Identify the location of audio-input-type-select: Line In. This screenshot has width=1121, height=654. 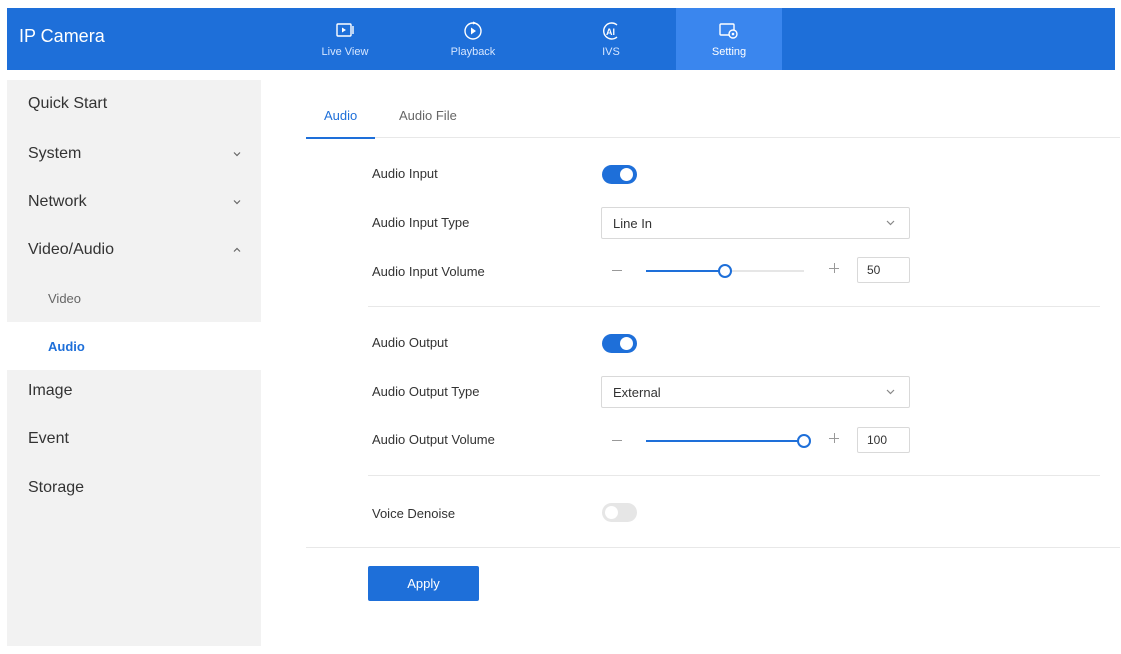
(755, 223).